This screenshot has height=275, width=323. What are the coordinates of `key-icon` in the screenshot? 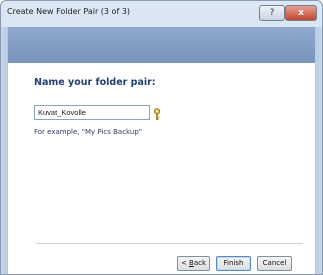 It's located at (157, 113).